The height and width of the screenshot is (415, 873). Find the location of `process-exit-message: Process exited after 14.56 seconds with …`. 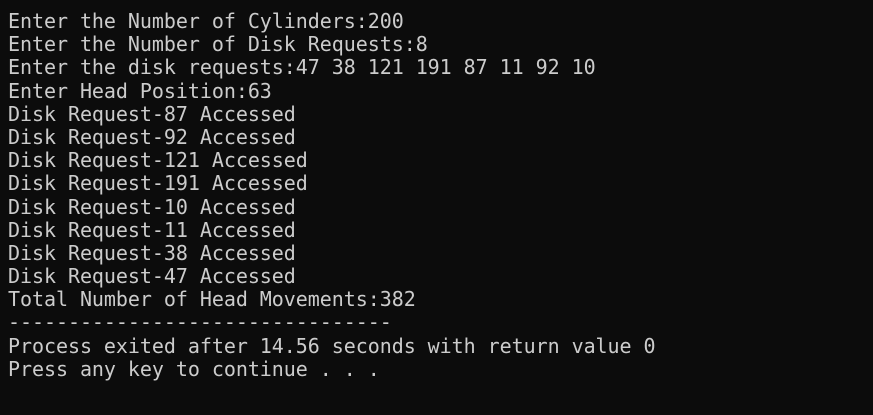

process-exit-message: Process exited after 14.56 seconds with … is located at coordinates (332, 345).